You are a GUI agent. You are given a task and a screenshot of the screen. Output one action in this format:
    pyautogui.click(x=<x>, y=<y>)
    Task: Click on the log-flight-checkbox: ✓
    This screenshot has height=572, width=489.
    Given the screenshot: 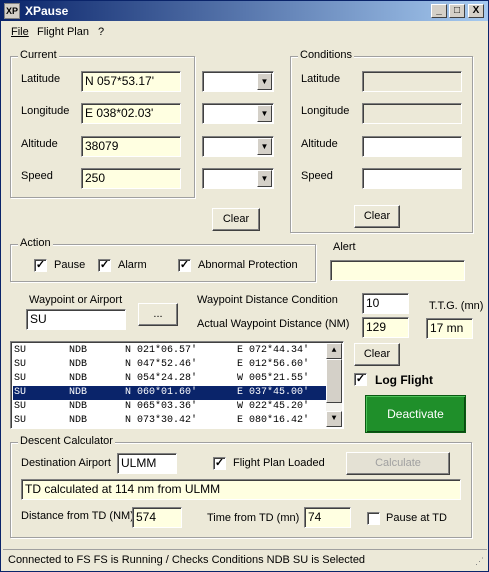 What is the action you would take?
    pyautogui.click(x=360, y=379)
    